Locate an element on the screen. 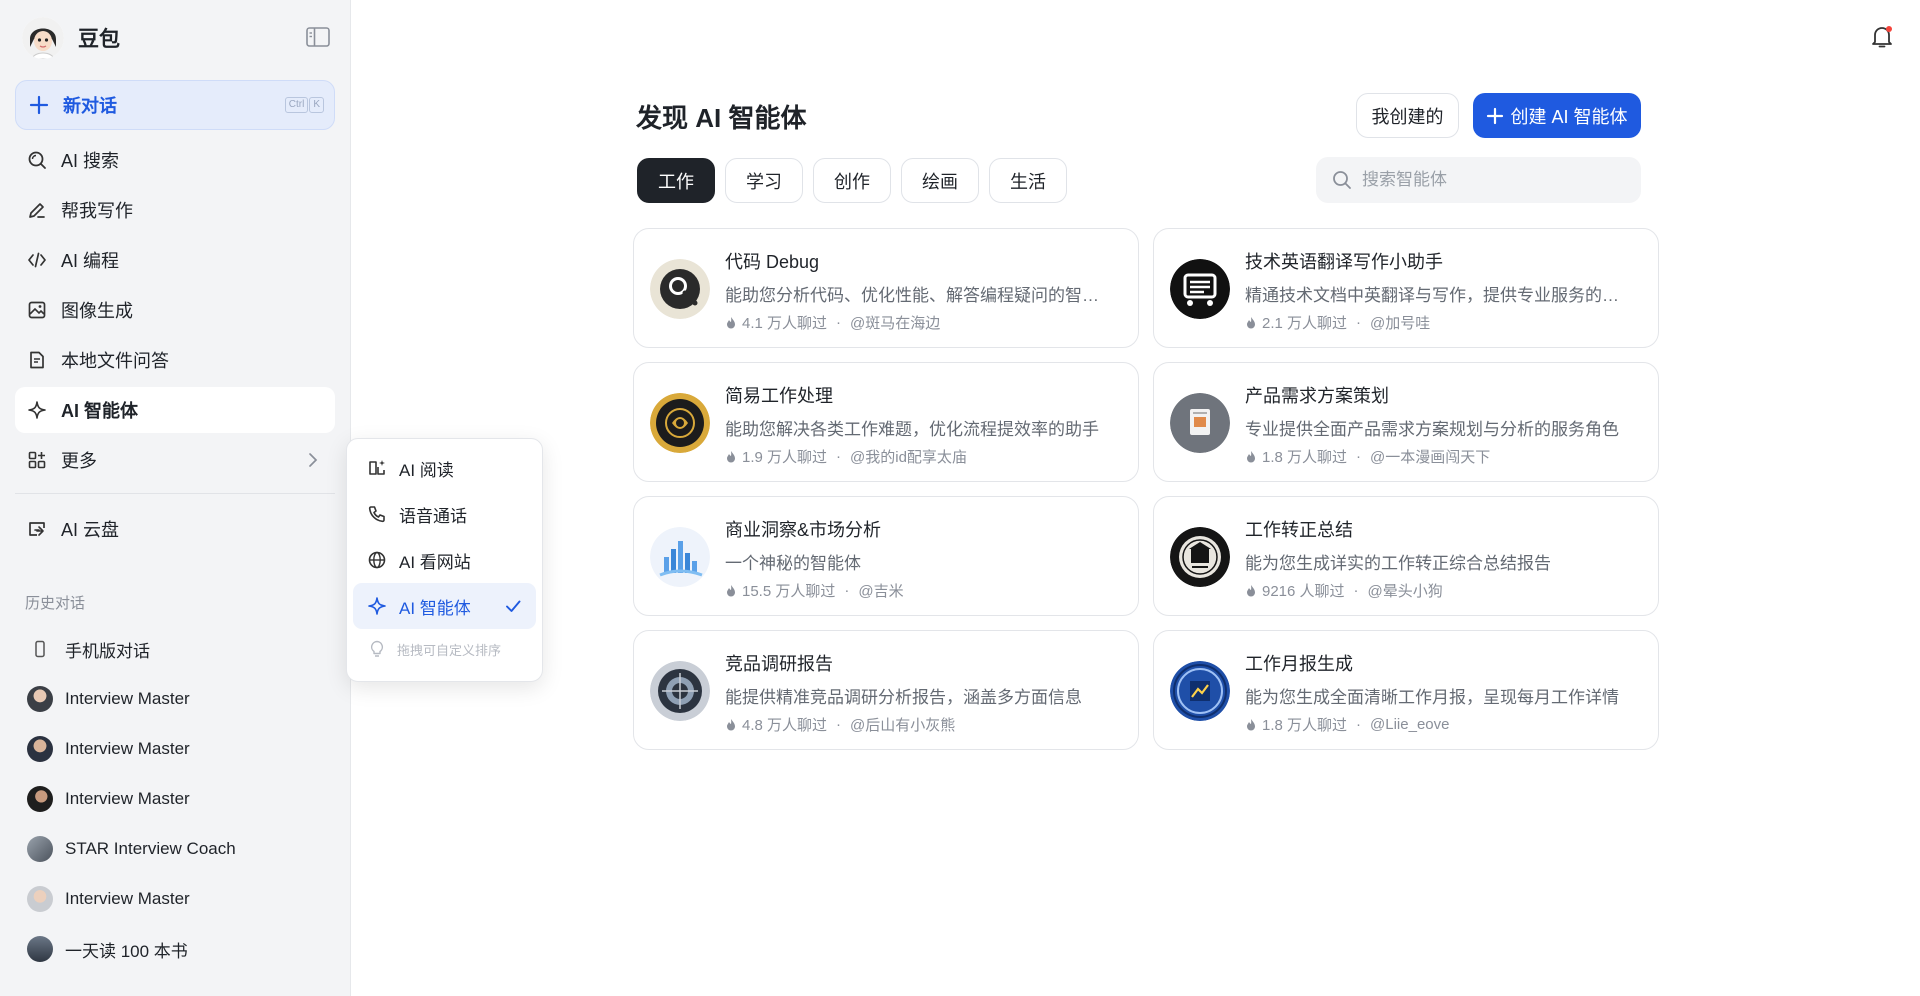 This screenshot has width=1920, height=996. reader-icon is located at coordinates (377, 467).